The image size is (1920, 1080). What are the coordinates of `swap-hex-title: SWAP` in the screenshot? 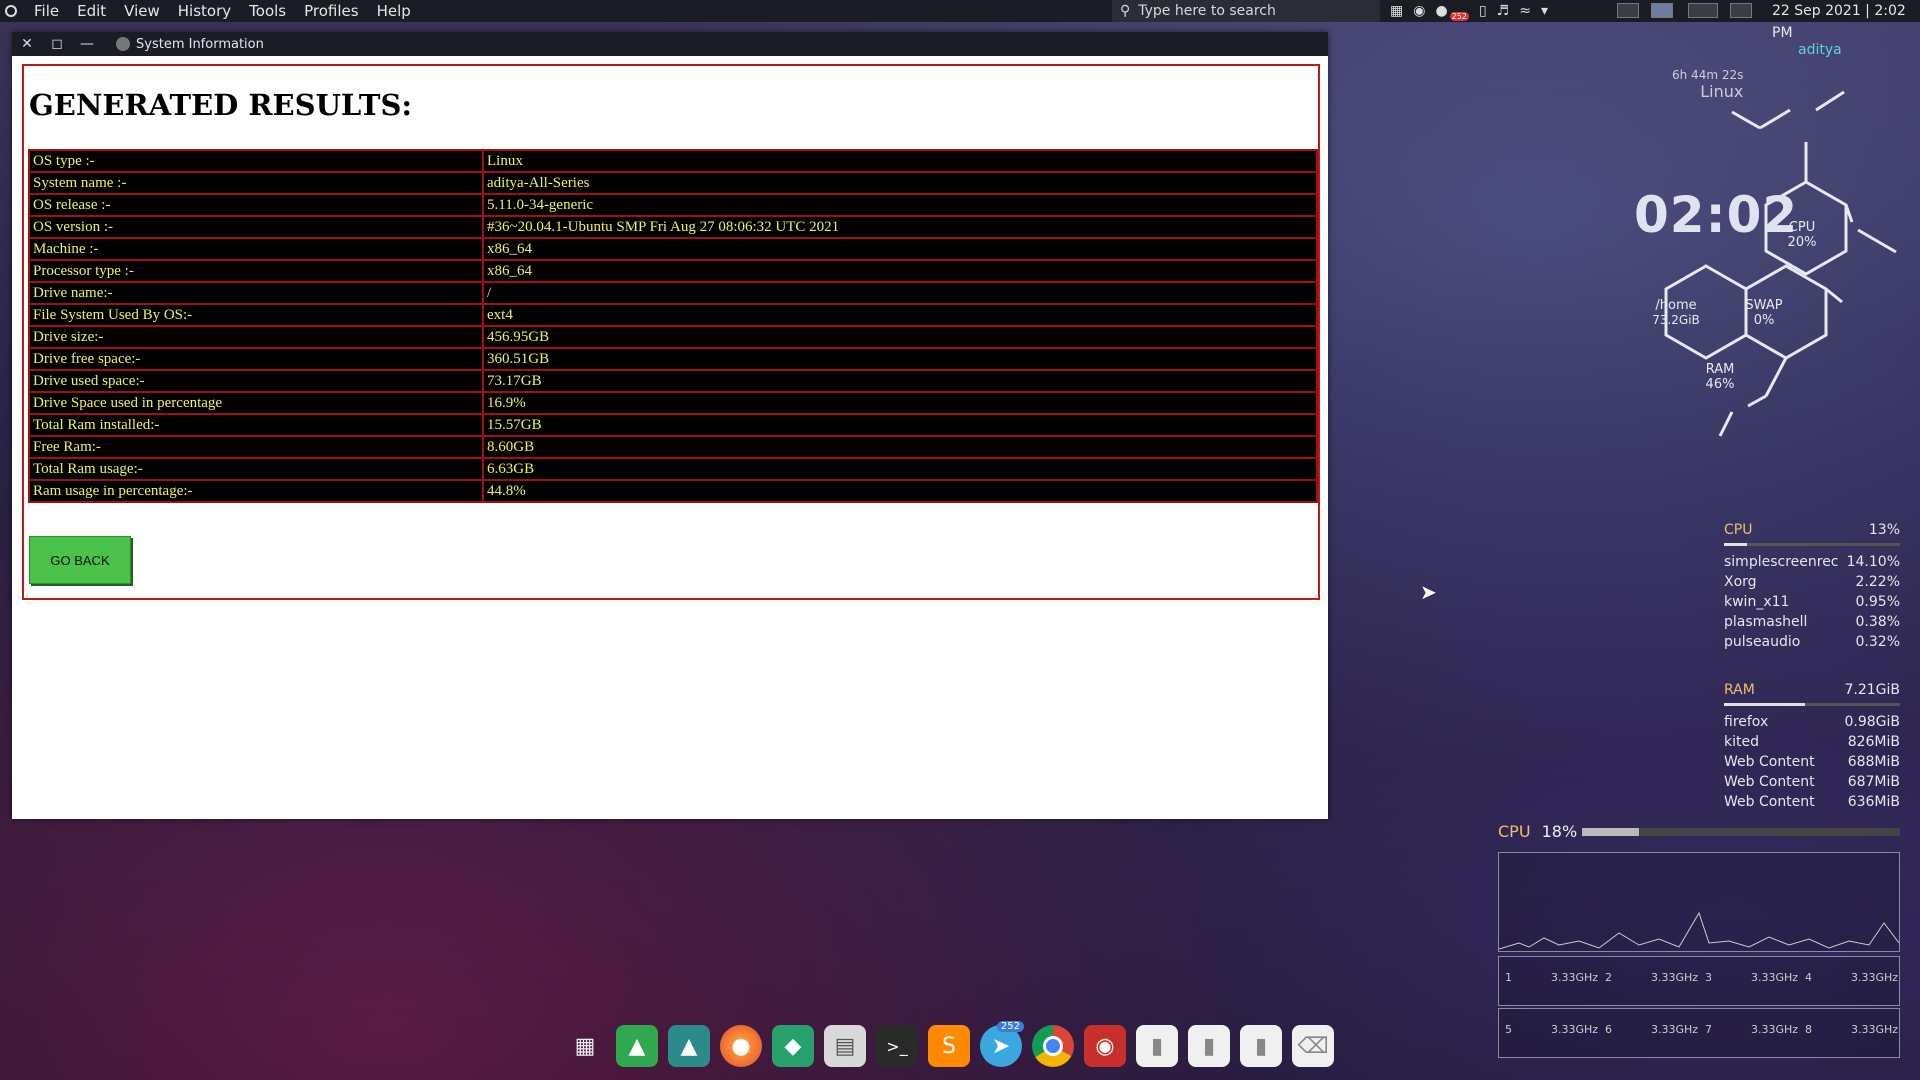 It's located at (1764, 305).